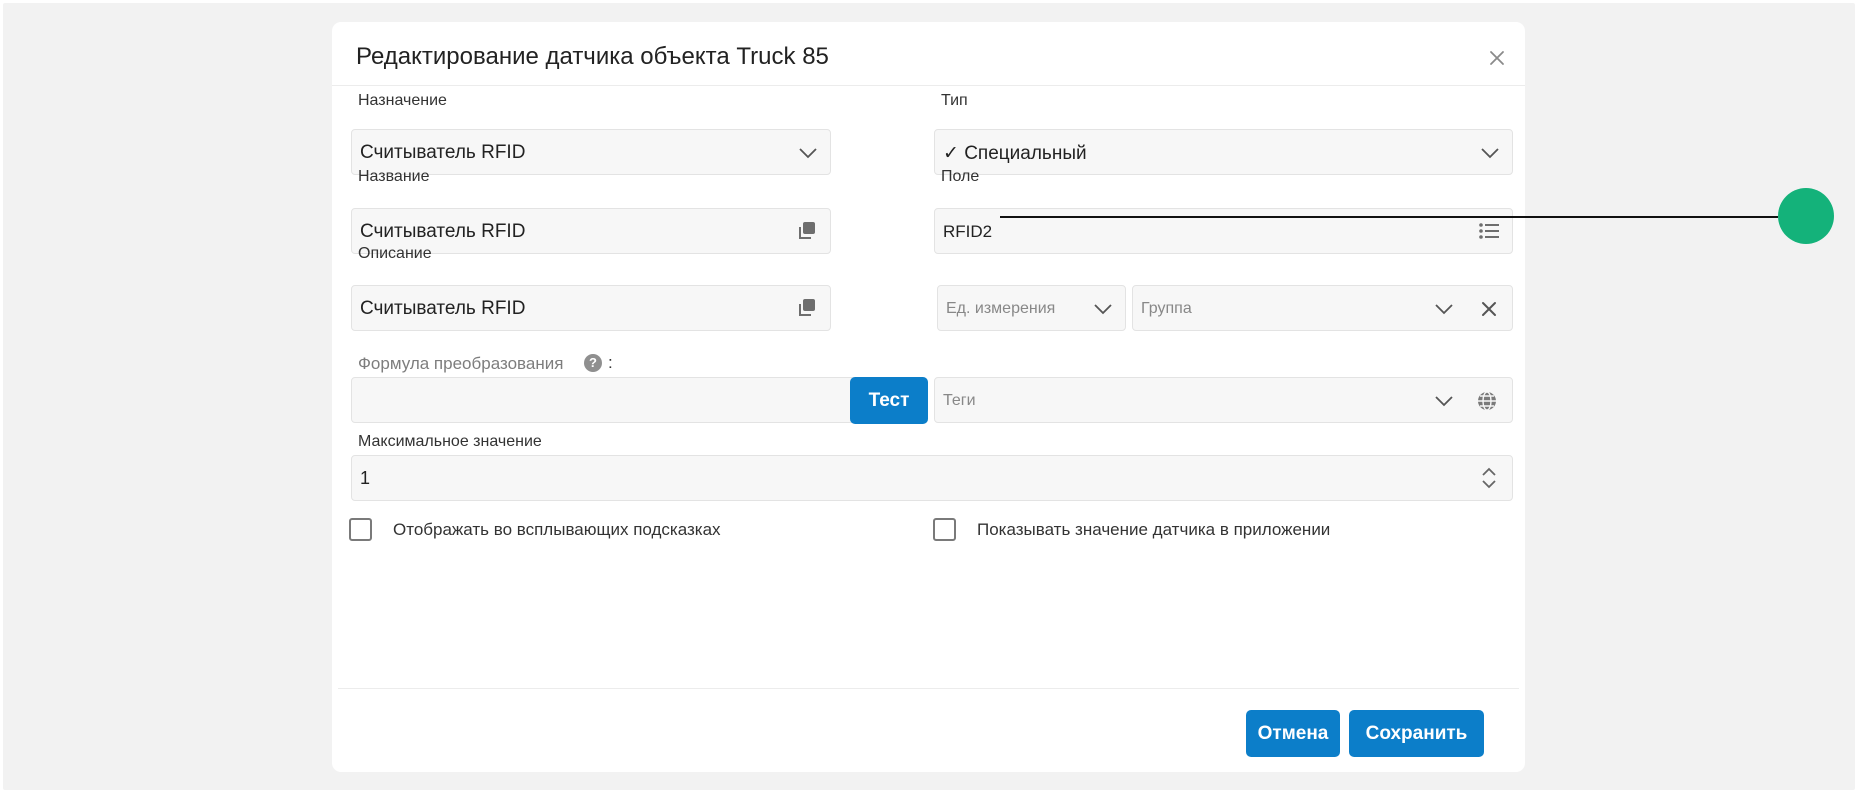 The width and height of the screenshot is (1856, 795). Describe the element at coordinates (1489, 231) in the screenshot. I see `list-icon` at that location.